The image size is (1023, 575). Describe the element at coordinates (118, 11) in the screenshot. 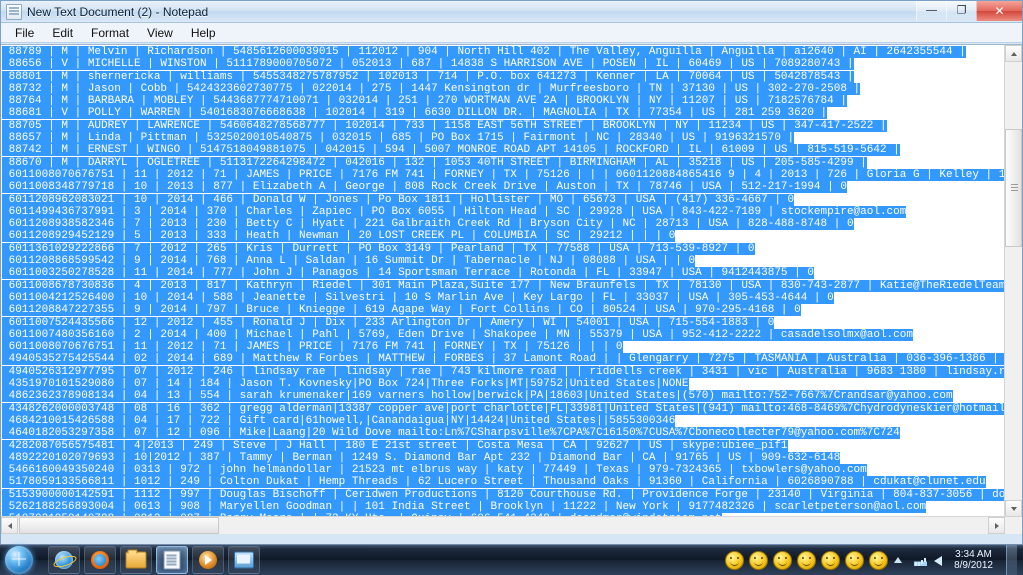

I see `window-title: New Text Document (2) - Notepad` at that location.